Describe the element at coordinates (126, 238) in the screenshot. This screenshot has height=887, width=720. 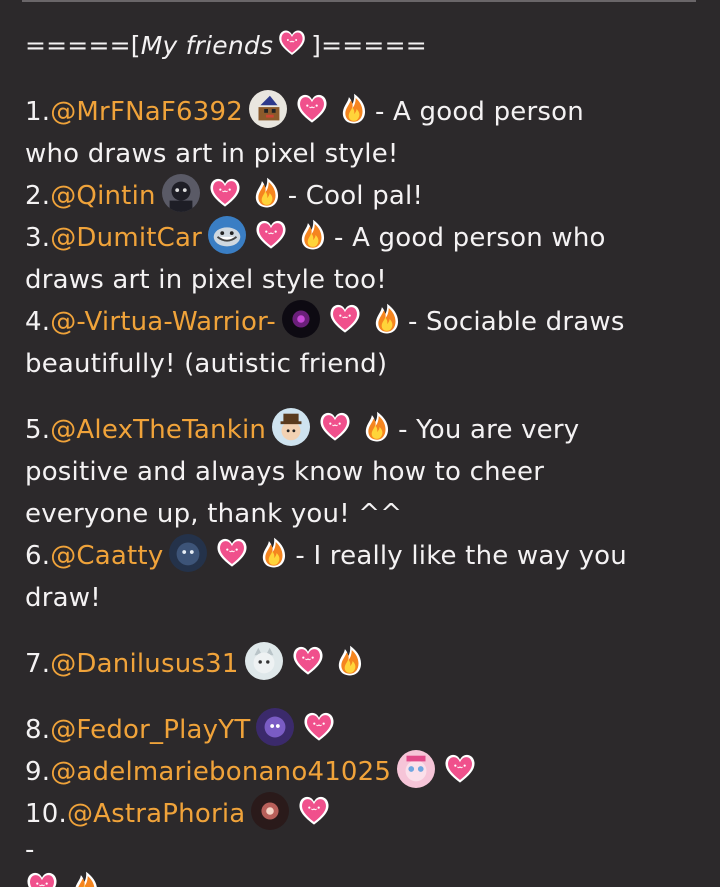
I see `user-mention: @DumitCar` at that location.